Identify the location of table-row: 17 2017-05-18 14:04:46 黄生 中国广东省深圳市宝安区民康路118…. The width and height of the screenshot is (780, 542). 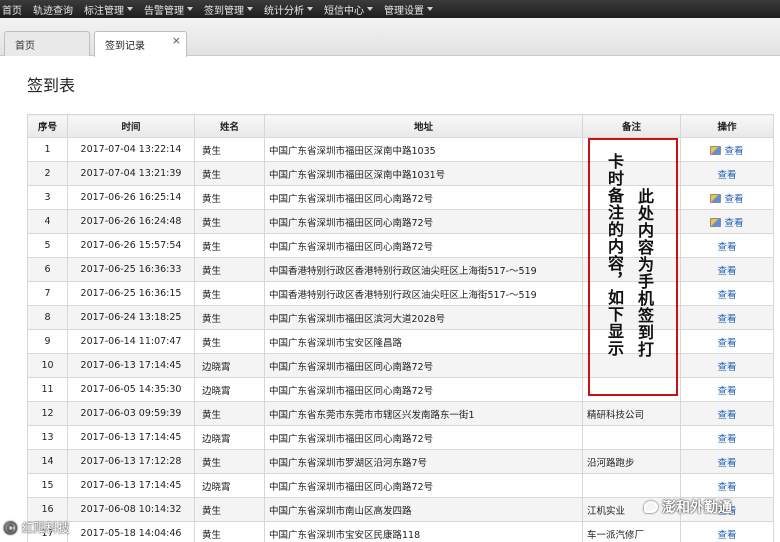
(400, 531).